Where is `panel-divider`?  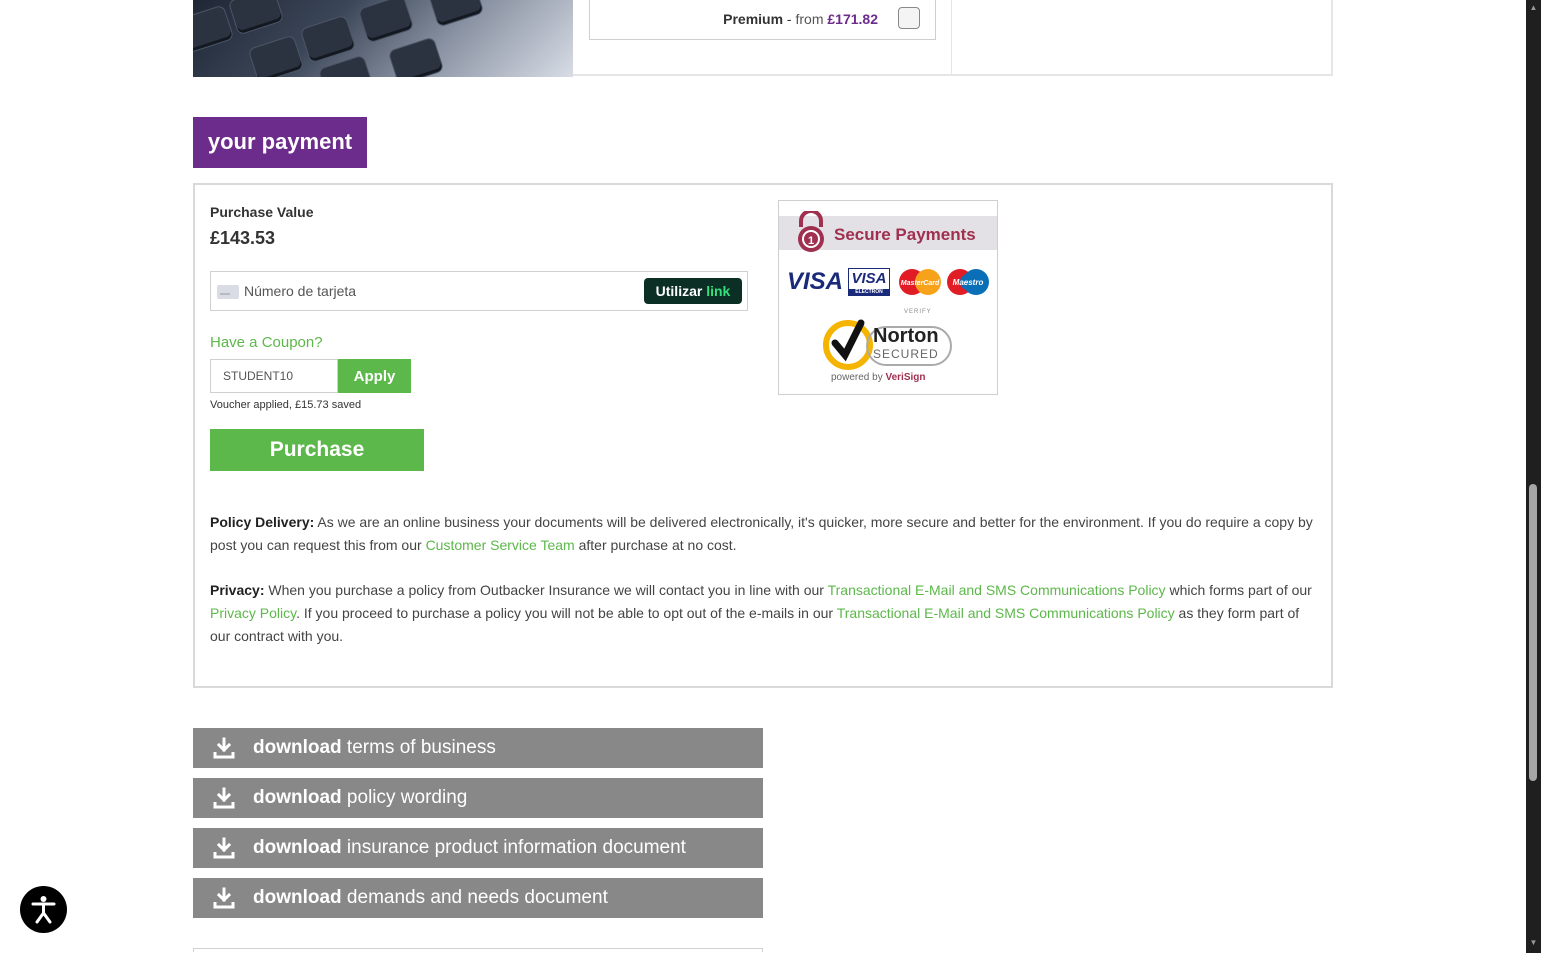
panel-divider is located at coordinates (951, 37).